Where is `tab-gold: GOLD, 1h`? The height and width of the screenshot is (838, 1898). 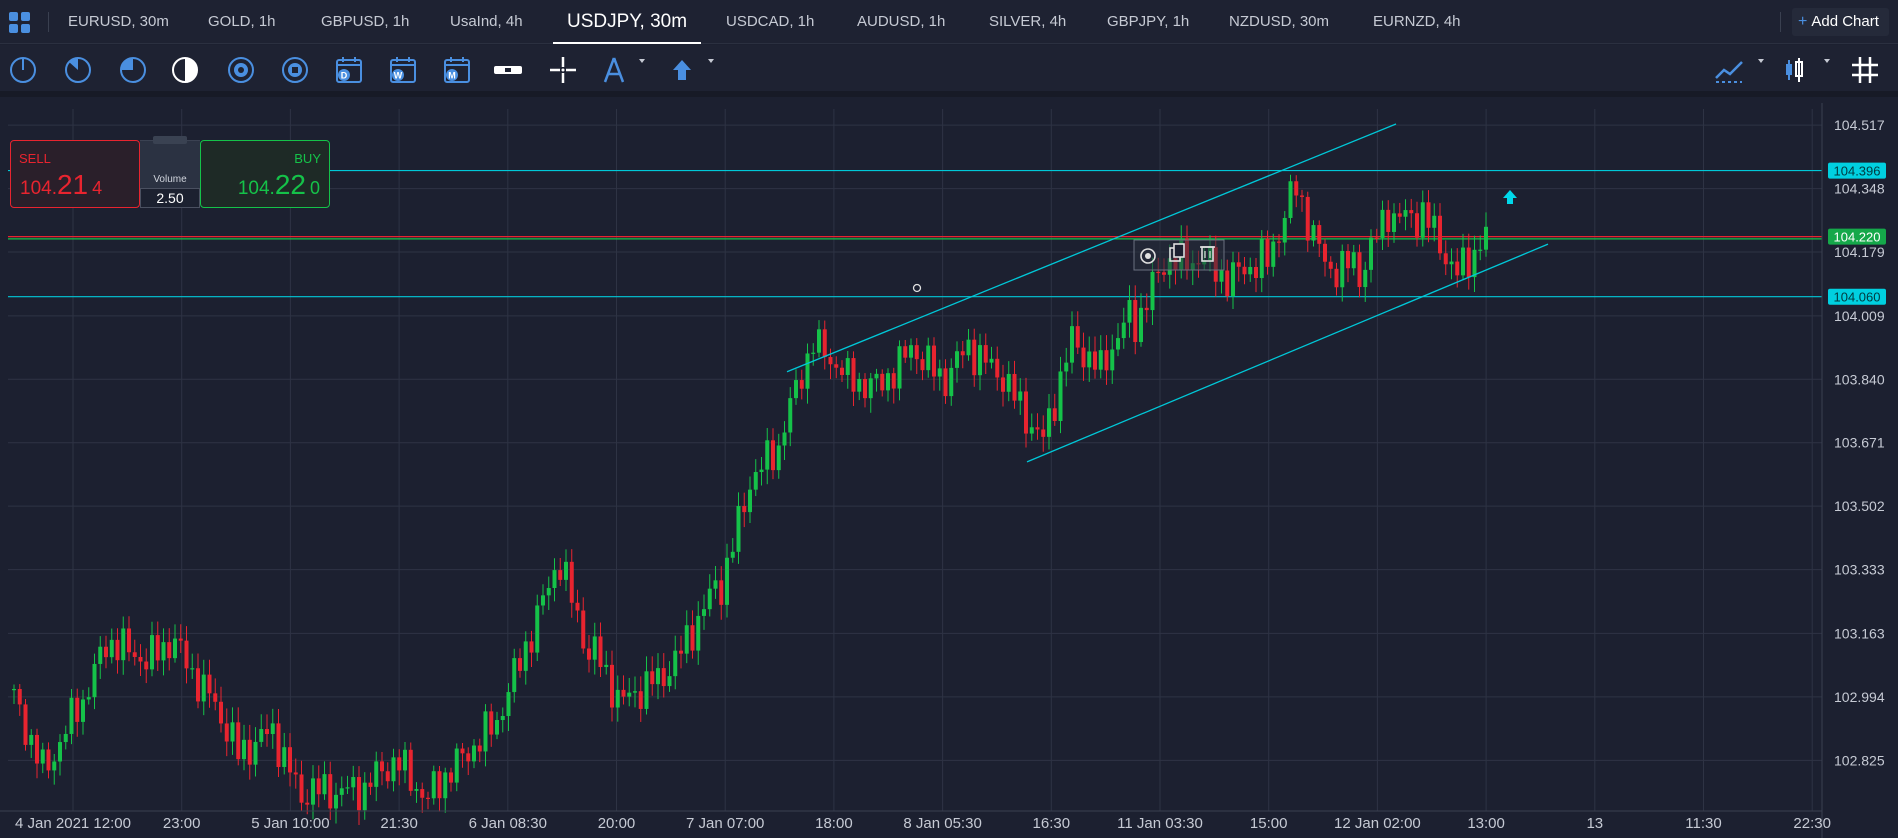
tab-gold: GOLD, 1h is located at coordinates (242, 22).